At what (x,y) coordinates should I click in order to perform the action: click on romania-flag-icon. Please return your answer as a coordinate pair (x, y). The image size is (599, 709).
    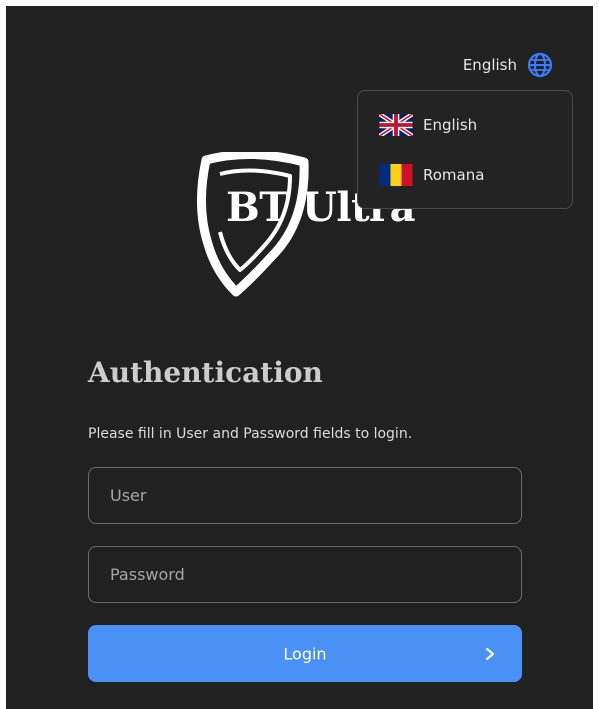
    Looking at the image, I should click on (396, 175).